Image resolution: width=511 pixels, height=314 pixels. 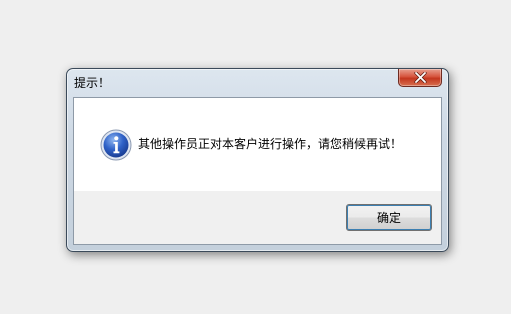 I want to click on dialog-message: 其他操作员正对本客户进行操作，请您稍候再试！, so click(x=270, y=144).